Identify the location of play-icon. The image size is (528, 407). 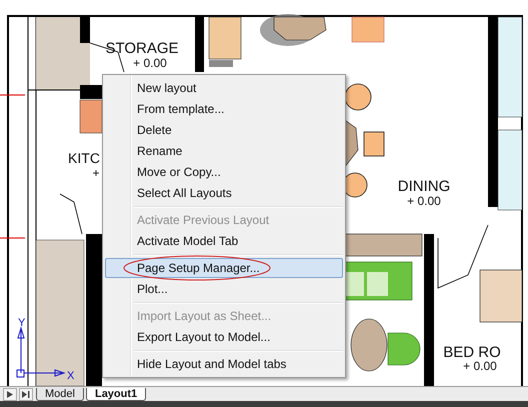
(10, 394).